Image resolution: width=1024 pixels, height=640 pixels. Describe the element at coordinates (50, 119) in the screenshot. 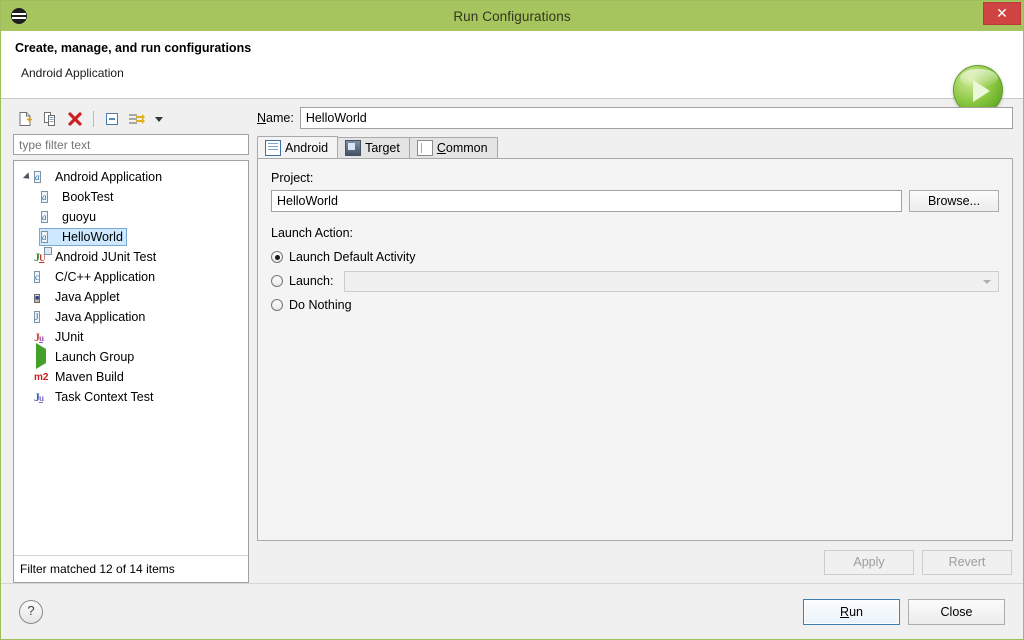

I see `duplicate-configuration-icon` at that location.